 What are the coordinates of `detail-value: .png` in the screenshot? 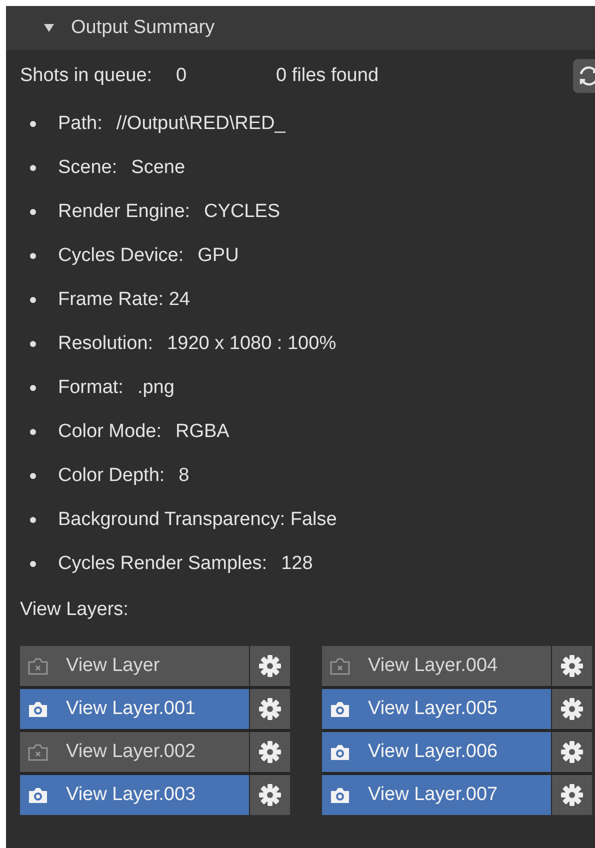 It's located at (155, 388).